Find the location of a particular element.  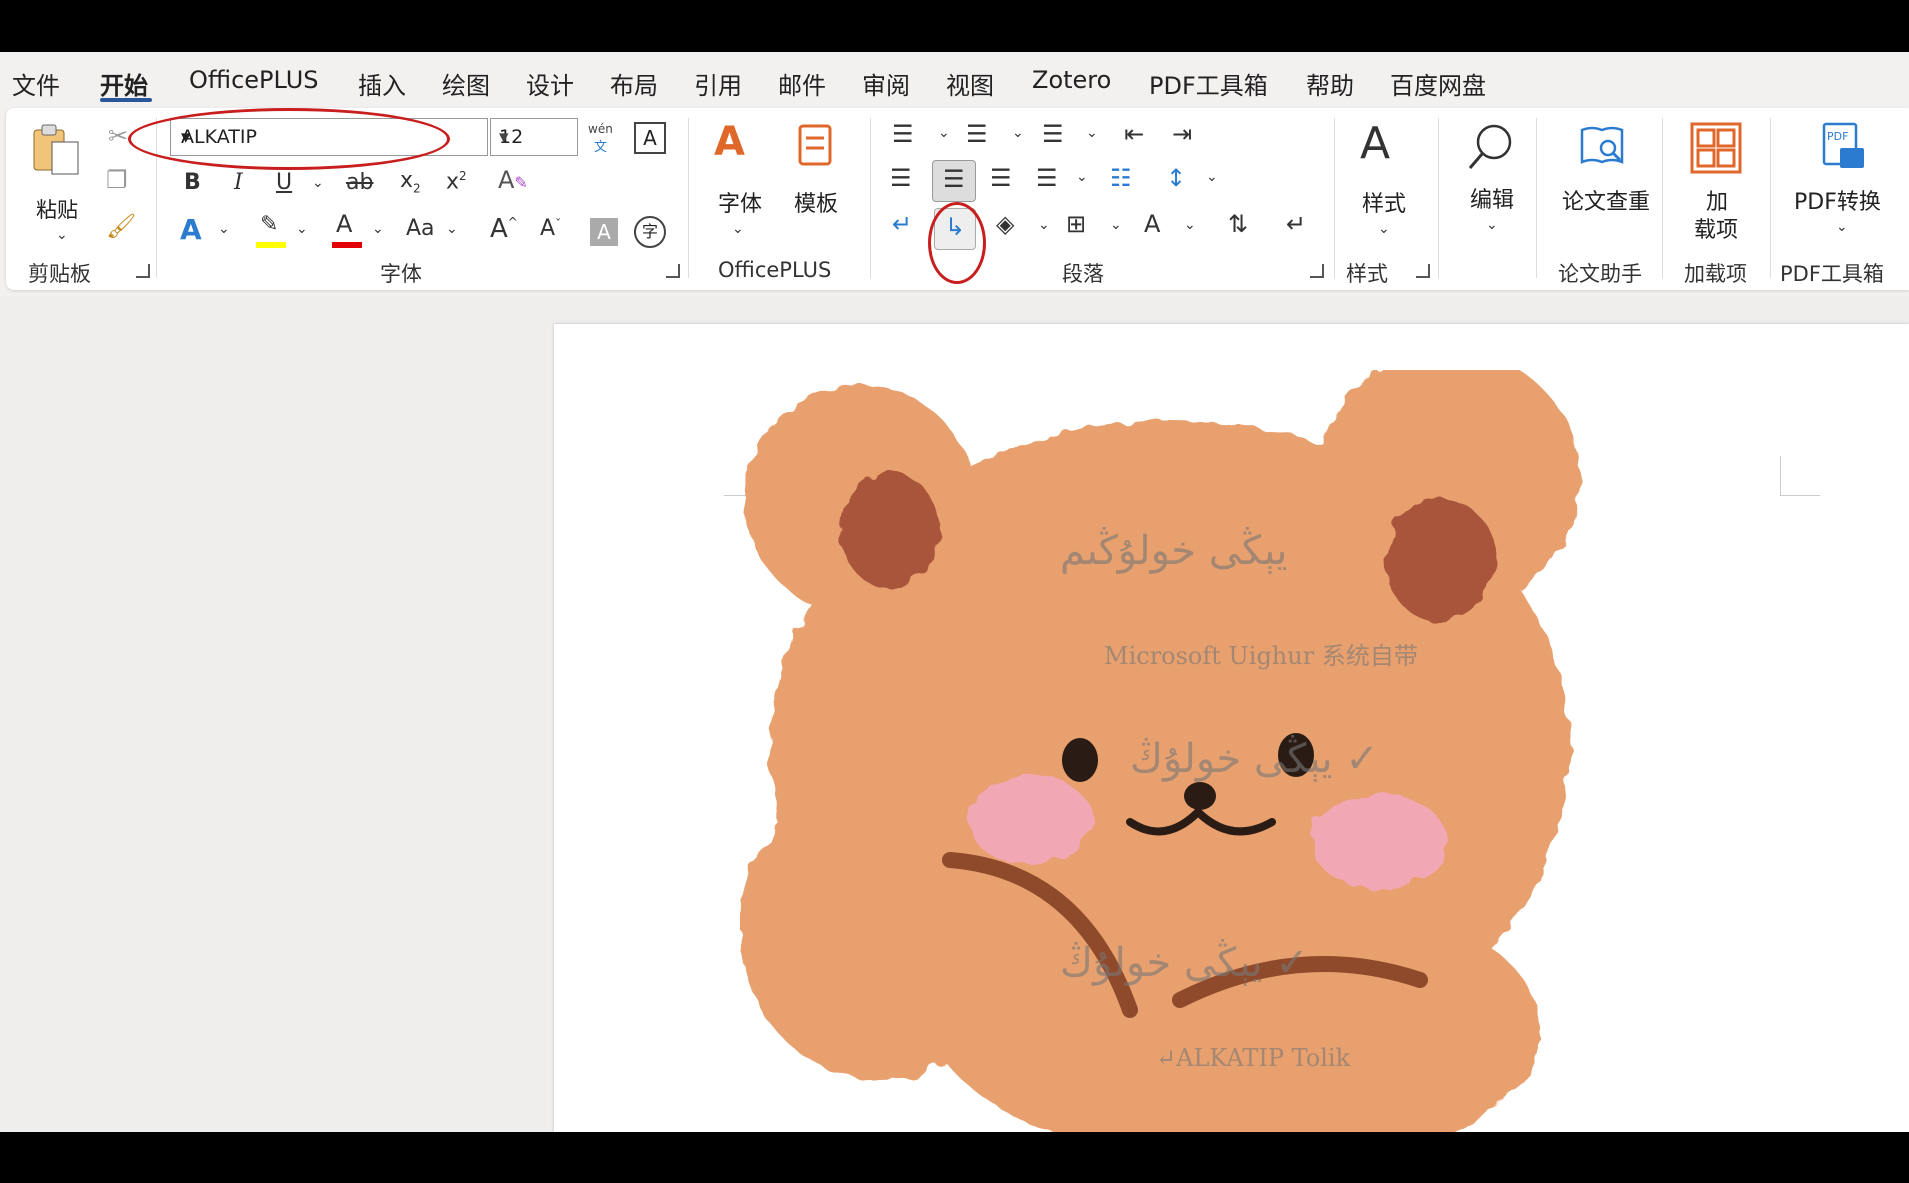

editing-button: 编辑 ⌄ is located at coordinates (1491, 177).